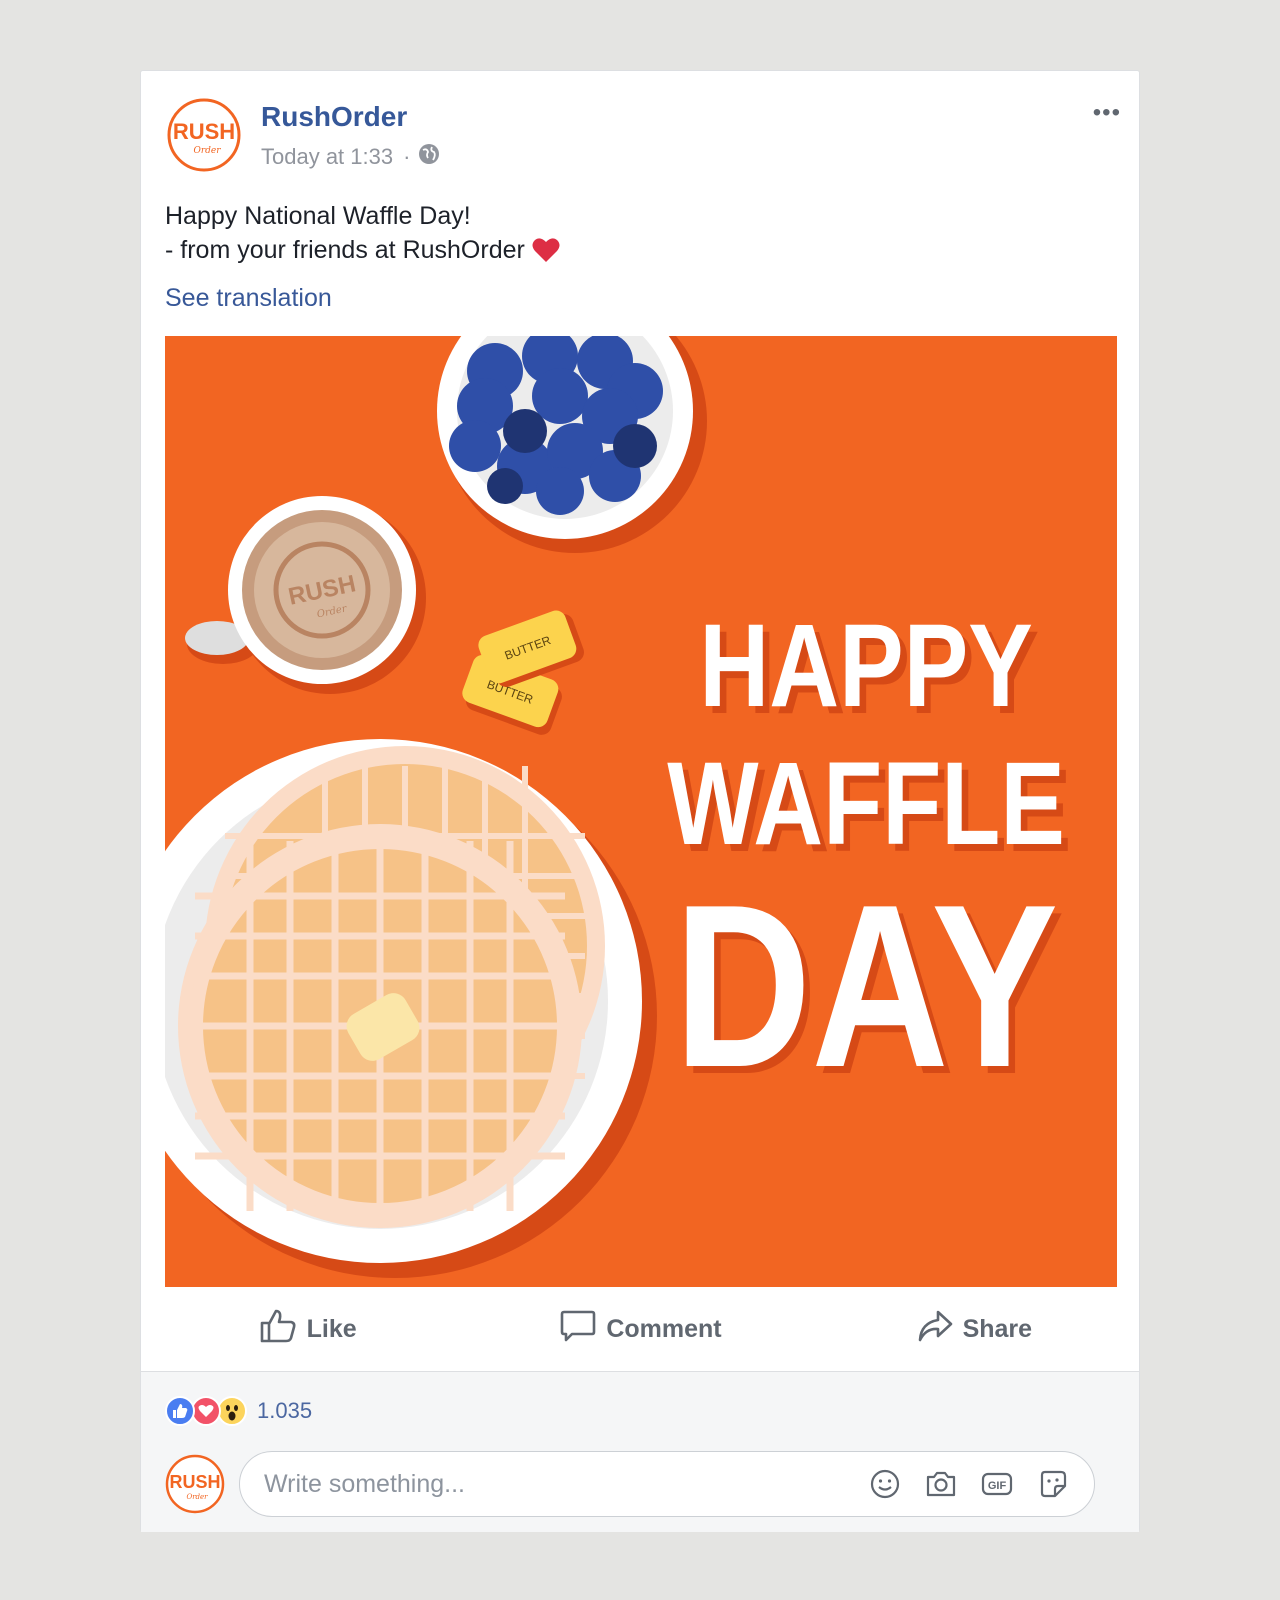 This screenshot has height=1600, width=1280. Describe the element at coordinates (546, 250) in the screenshot. I see `heart-emoji` at that location.